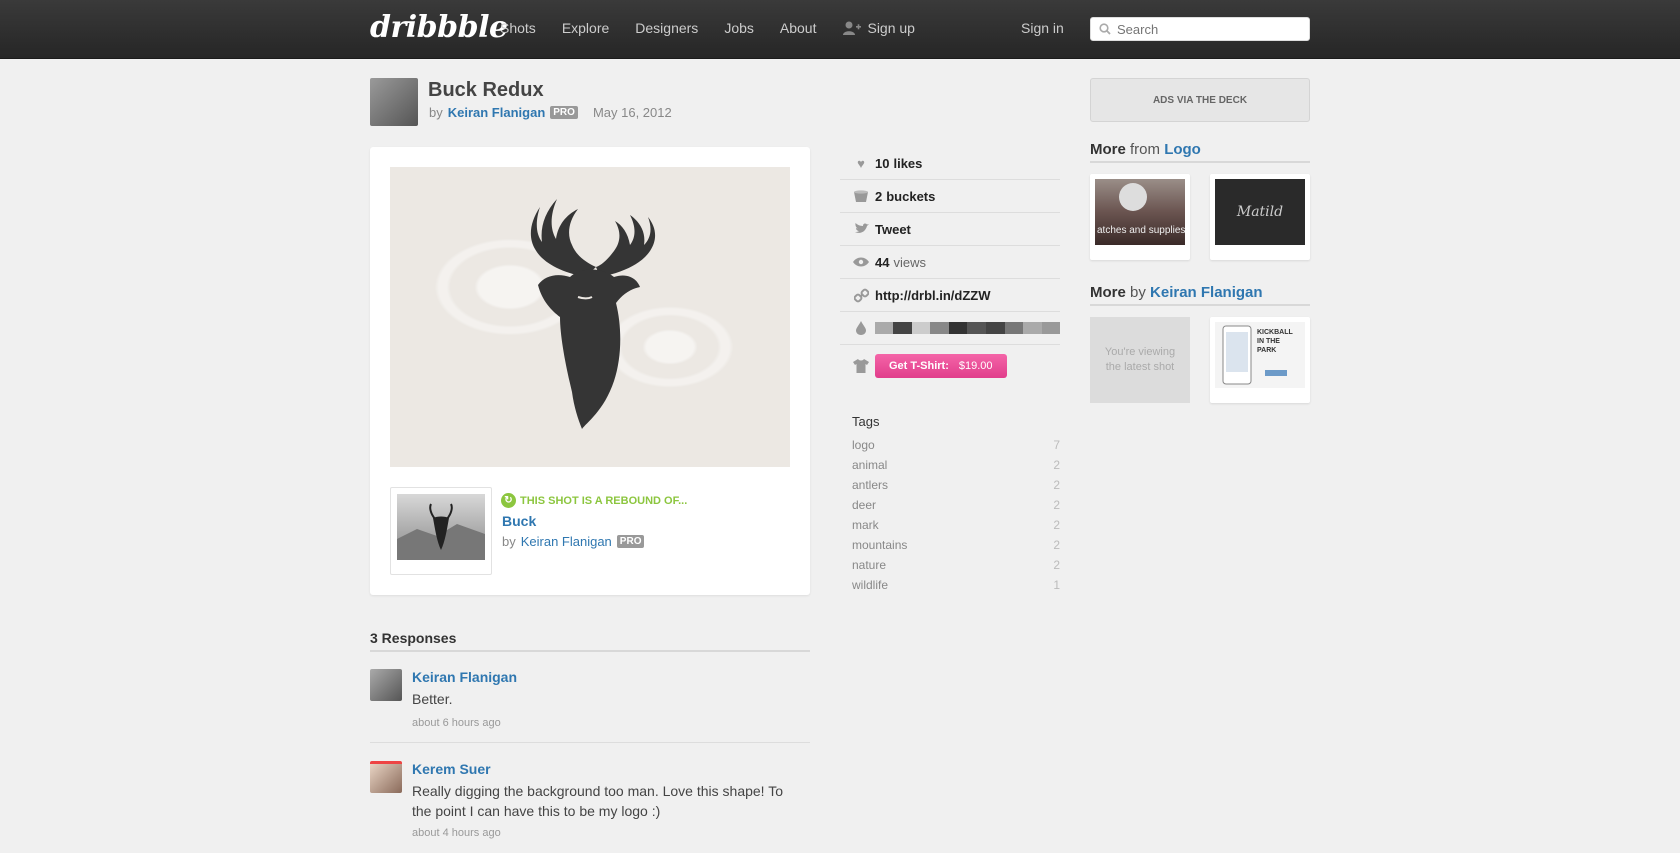 This screenshot has height=853, width=1680. What do you see at coordinates (1200, 162) in the screenshot?
I see `more-from-divider` at bounding box center [1200, 162].